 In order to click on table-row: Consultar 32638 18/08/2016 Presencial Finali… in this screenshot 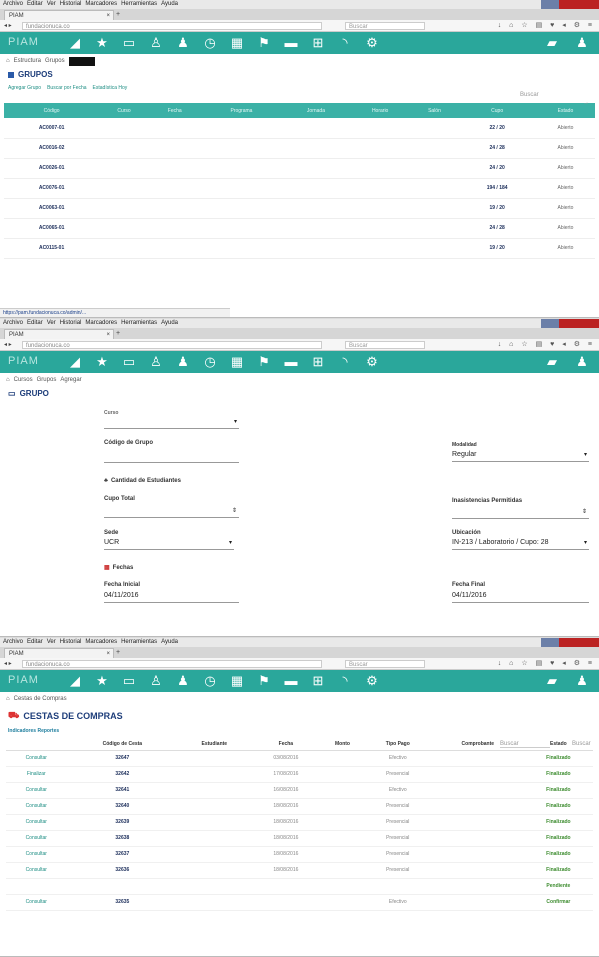, I will do `click(299, 838)`.